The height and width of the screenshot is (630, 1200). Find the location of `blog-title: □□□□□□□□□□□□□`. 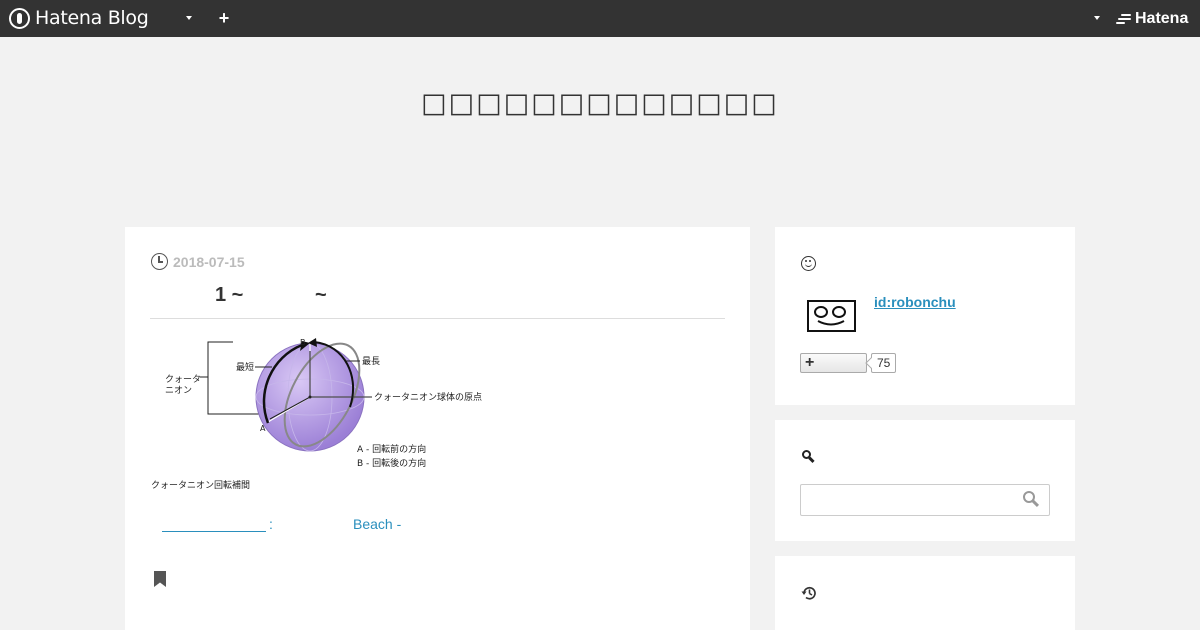

blog-title: □□□□□□□□□□□□□ is located at coordinates (600, 103).